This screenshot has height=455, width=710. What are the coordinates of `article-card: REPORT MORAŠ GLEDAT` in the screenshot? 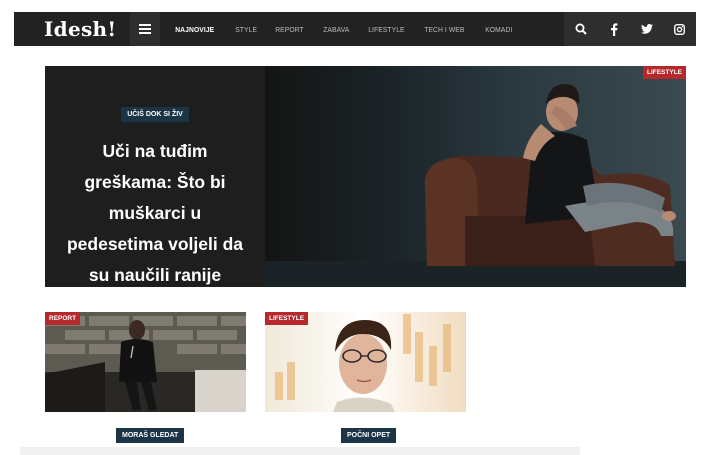 It's located at (145, 379).